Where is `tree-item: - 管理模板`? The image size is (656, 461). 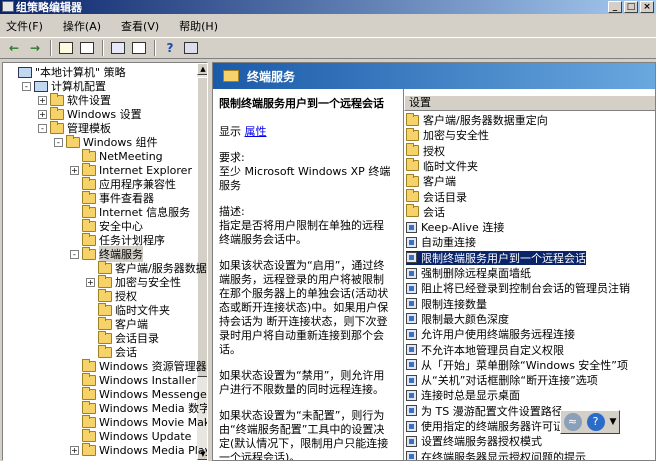 tree-item: - 管理模板 is located at coordinates (74, 127).